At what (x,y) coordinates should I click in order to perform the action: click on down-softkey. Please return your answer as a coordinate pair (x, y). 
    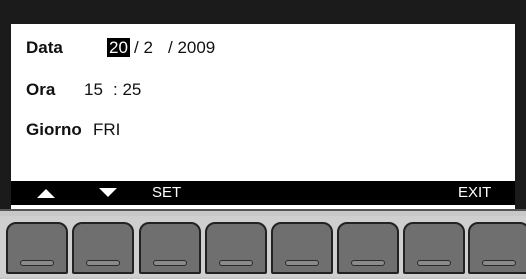
    Looking at the image, I should click on (108, 193).